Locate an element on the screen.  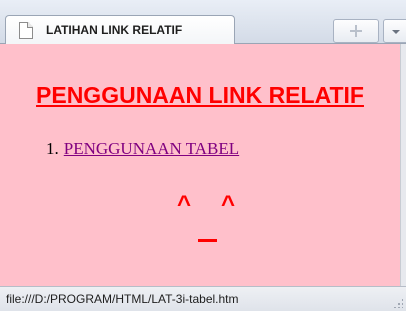
right-eye: ^ is located at coordinates (228, 204).